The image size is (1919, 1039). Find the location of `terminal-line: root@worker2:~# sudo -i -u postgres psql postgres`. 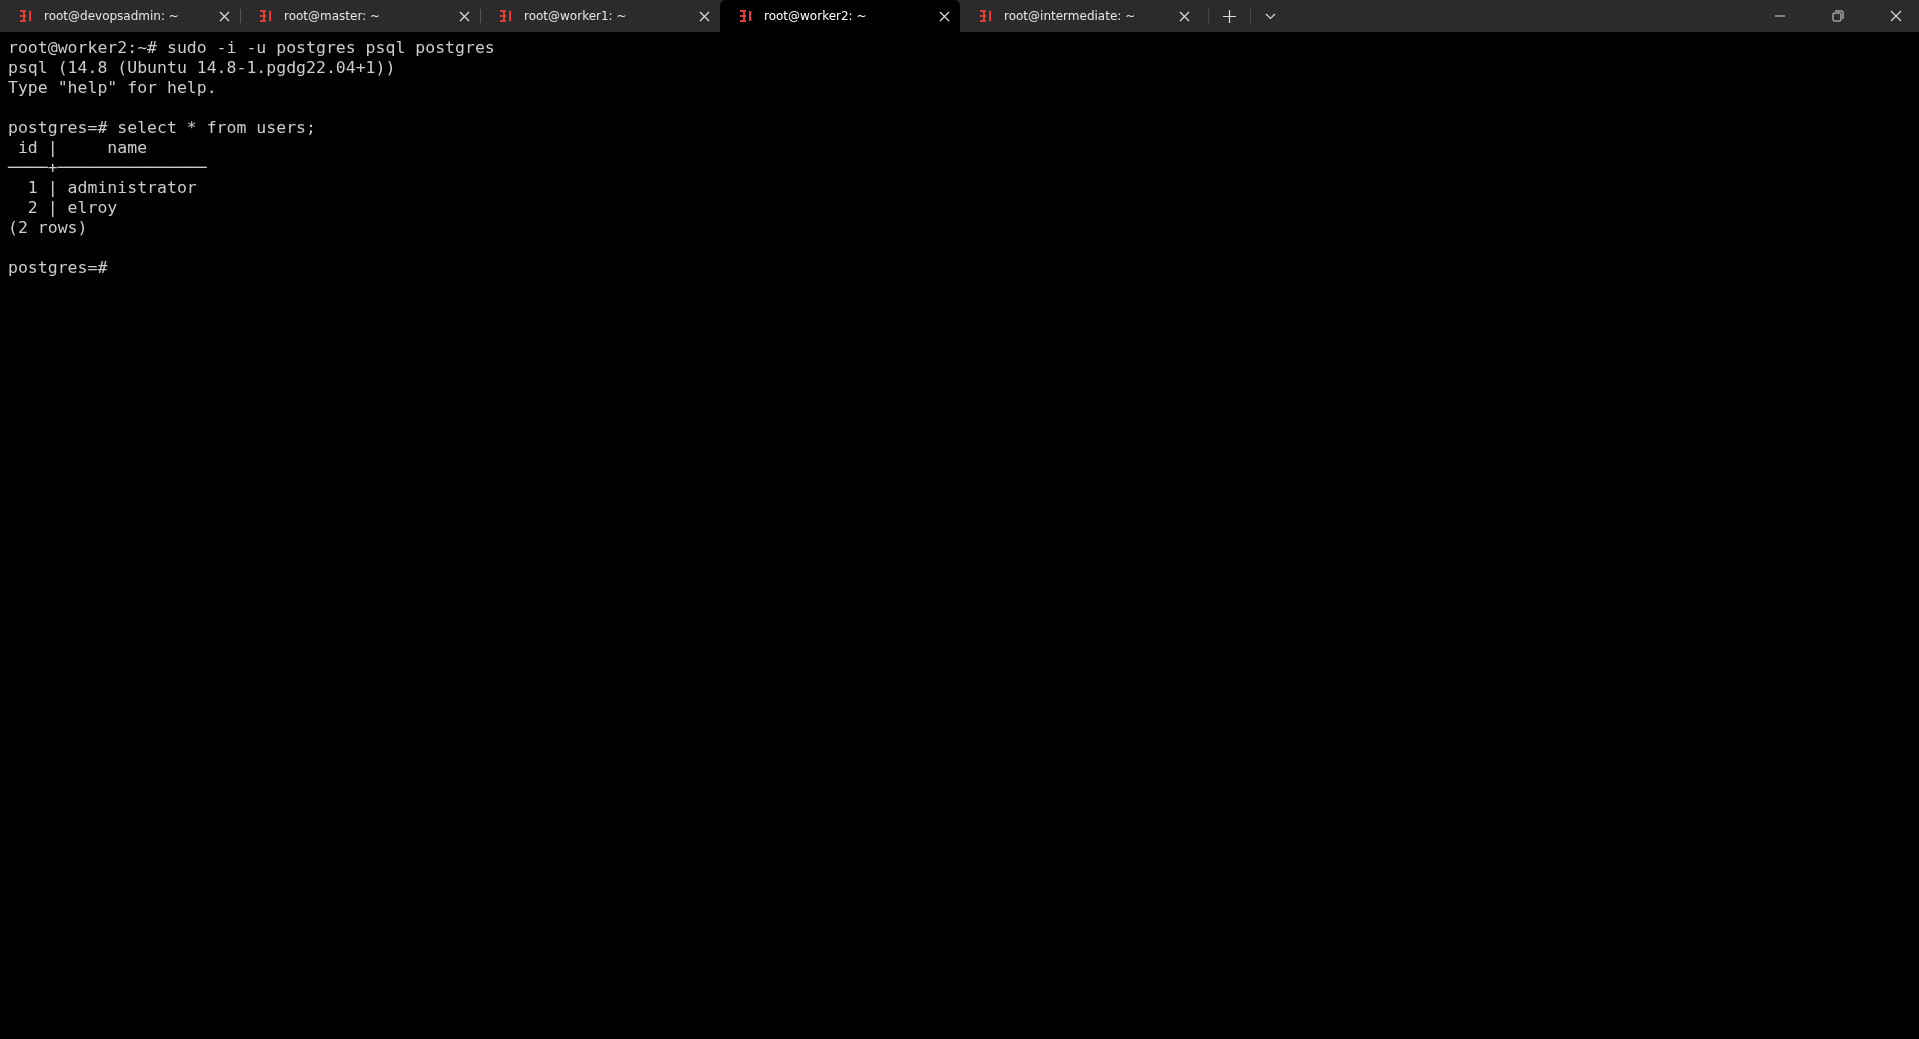

terminal-line: root@worker2:~# sudo -i -u postgres psql postgres is located at coordinates (251, 48).